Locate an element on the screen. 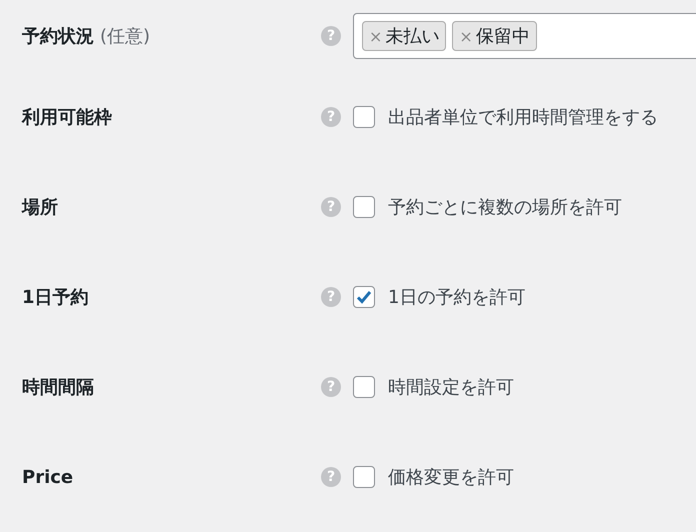 This screenshot has width=696, height=532. field-label: Price is located at coordinates (48, 477).